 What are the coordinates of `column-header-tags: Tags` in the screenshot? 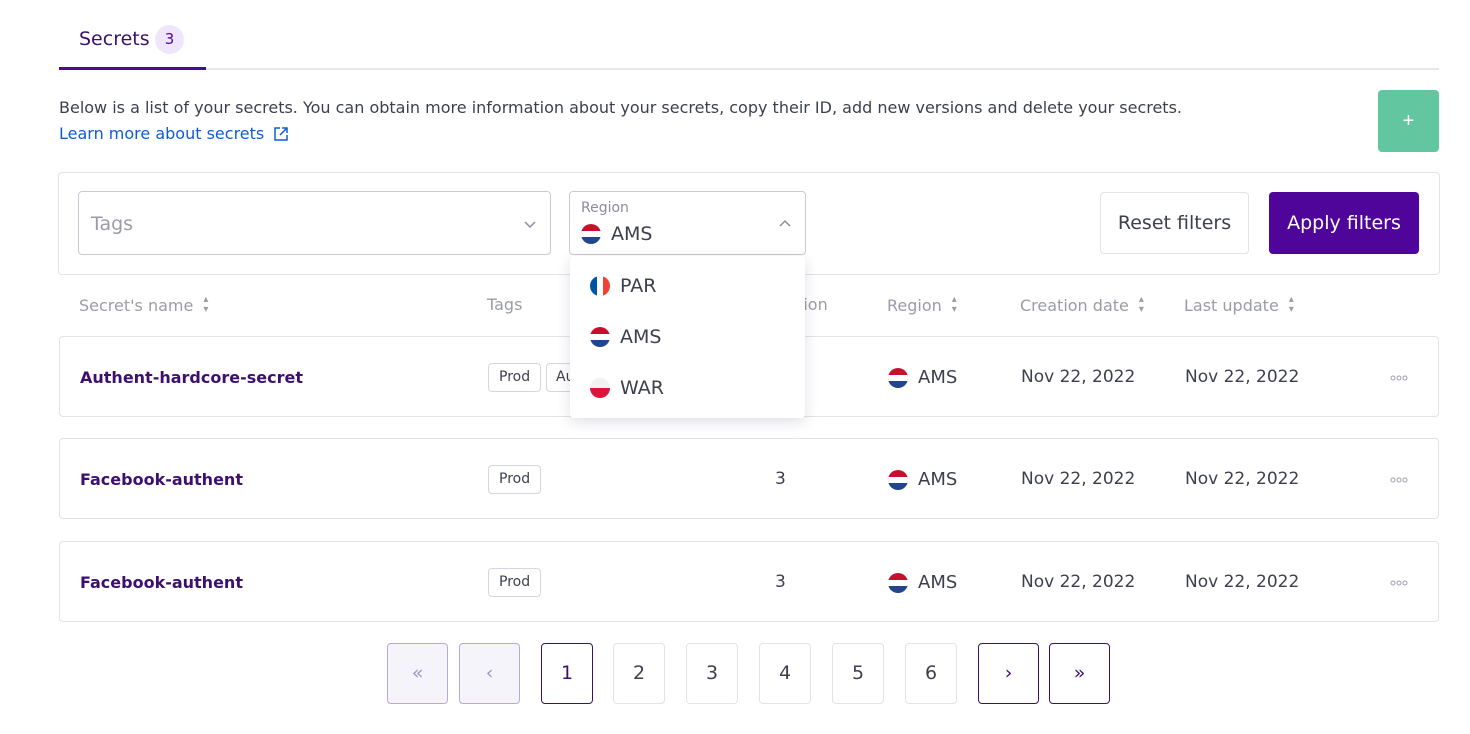 It's located at (504, 304).